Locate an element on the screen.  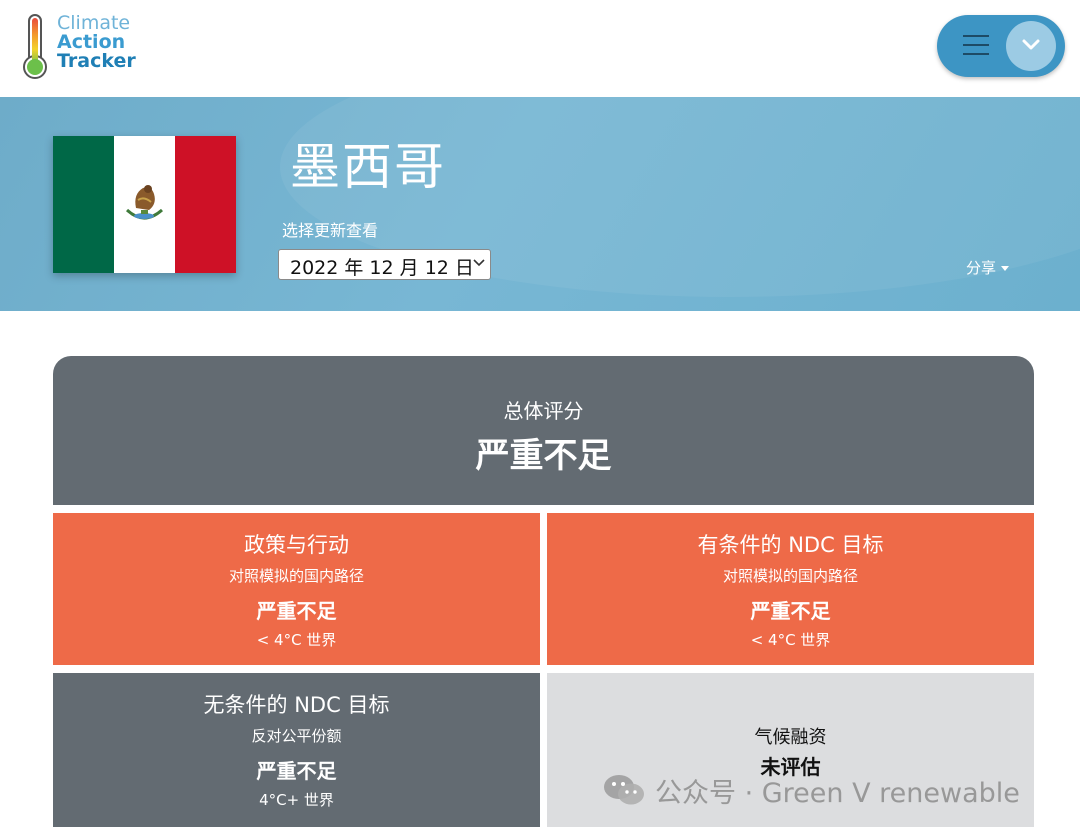
rating-tile-policies: 政策与行动 对照模拟的国内路径 严重不足 < 4°C 世界 is located at coordinates (296, 589).